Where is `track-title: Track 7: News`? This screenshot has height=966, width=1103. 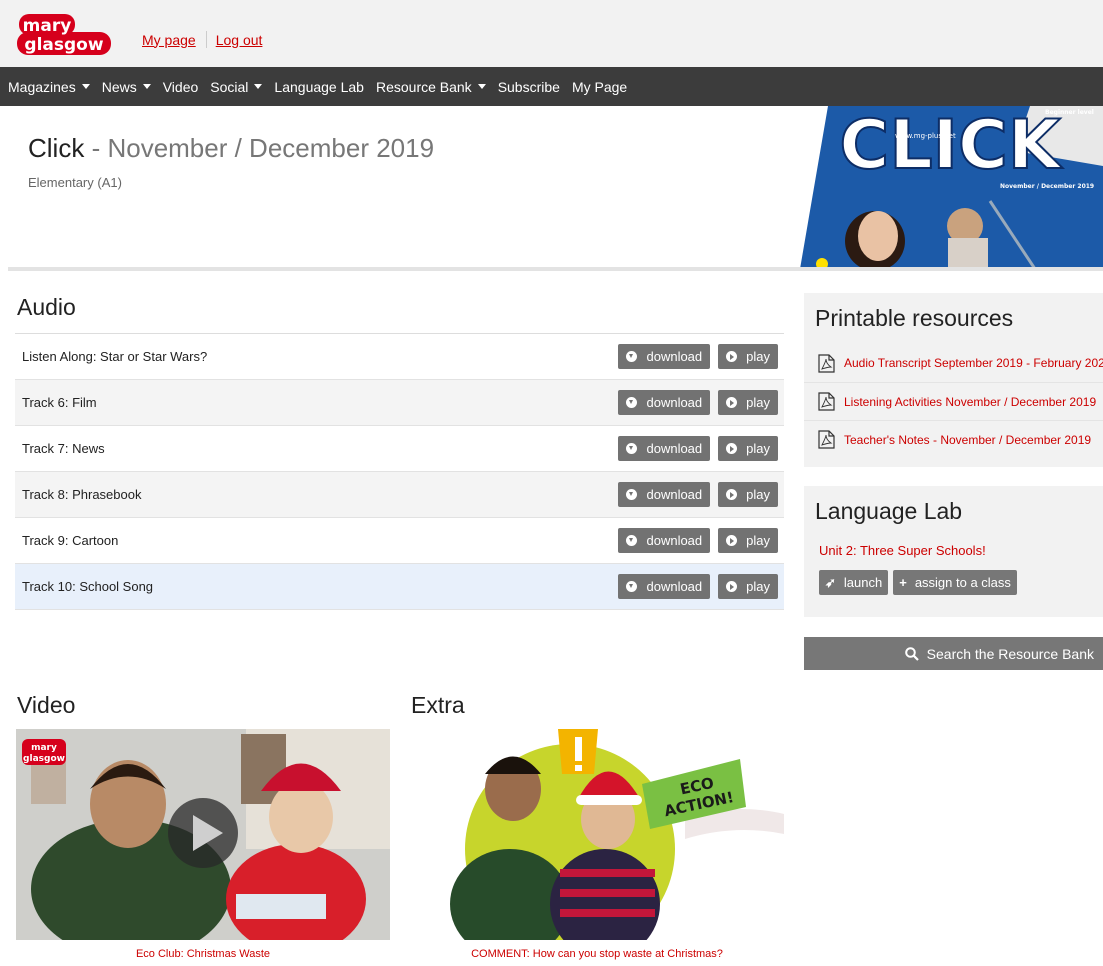
track-title: Track 7: News is located at coordinates (63, 448).